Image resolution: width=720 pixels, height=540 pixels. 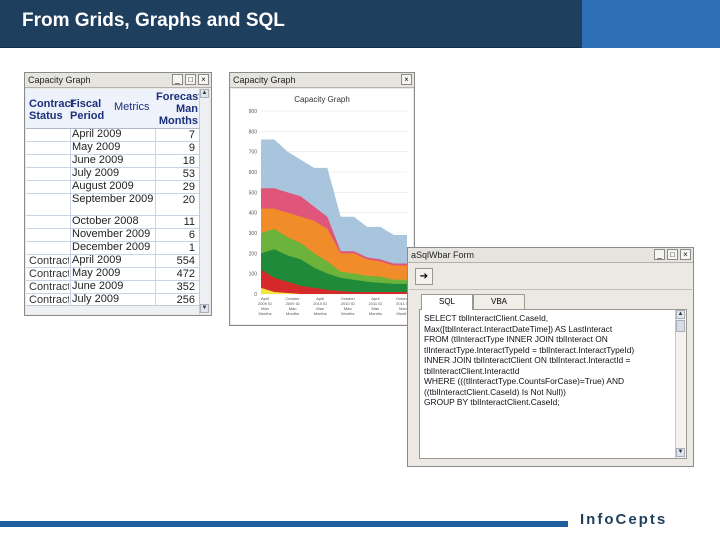 What do you see at coordinates (179, 109) in the screenshot?
I see `header-forecast: Forecast Man Months` at bounding box center [179, 109].